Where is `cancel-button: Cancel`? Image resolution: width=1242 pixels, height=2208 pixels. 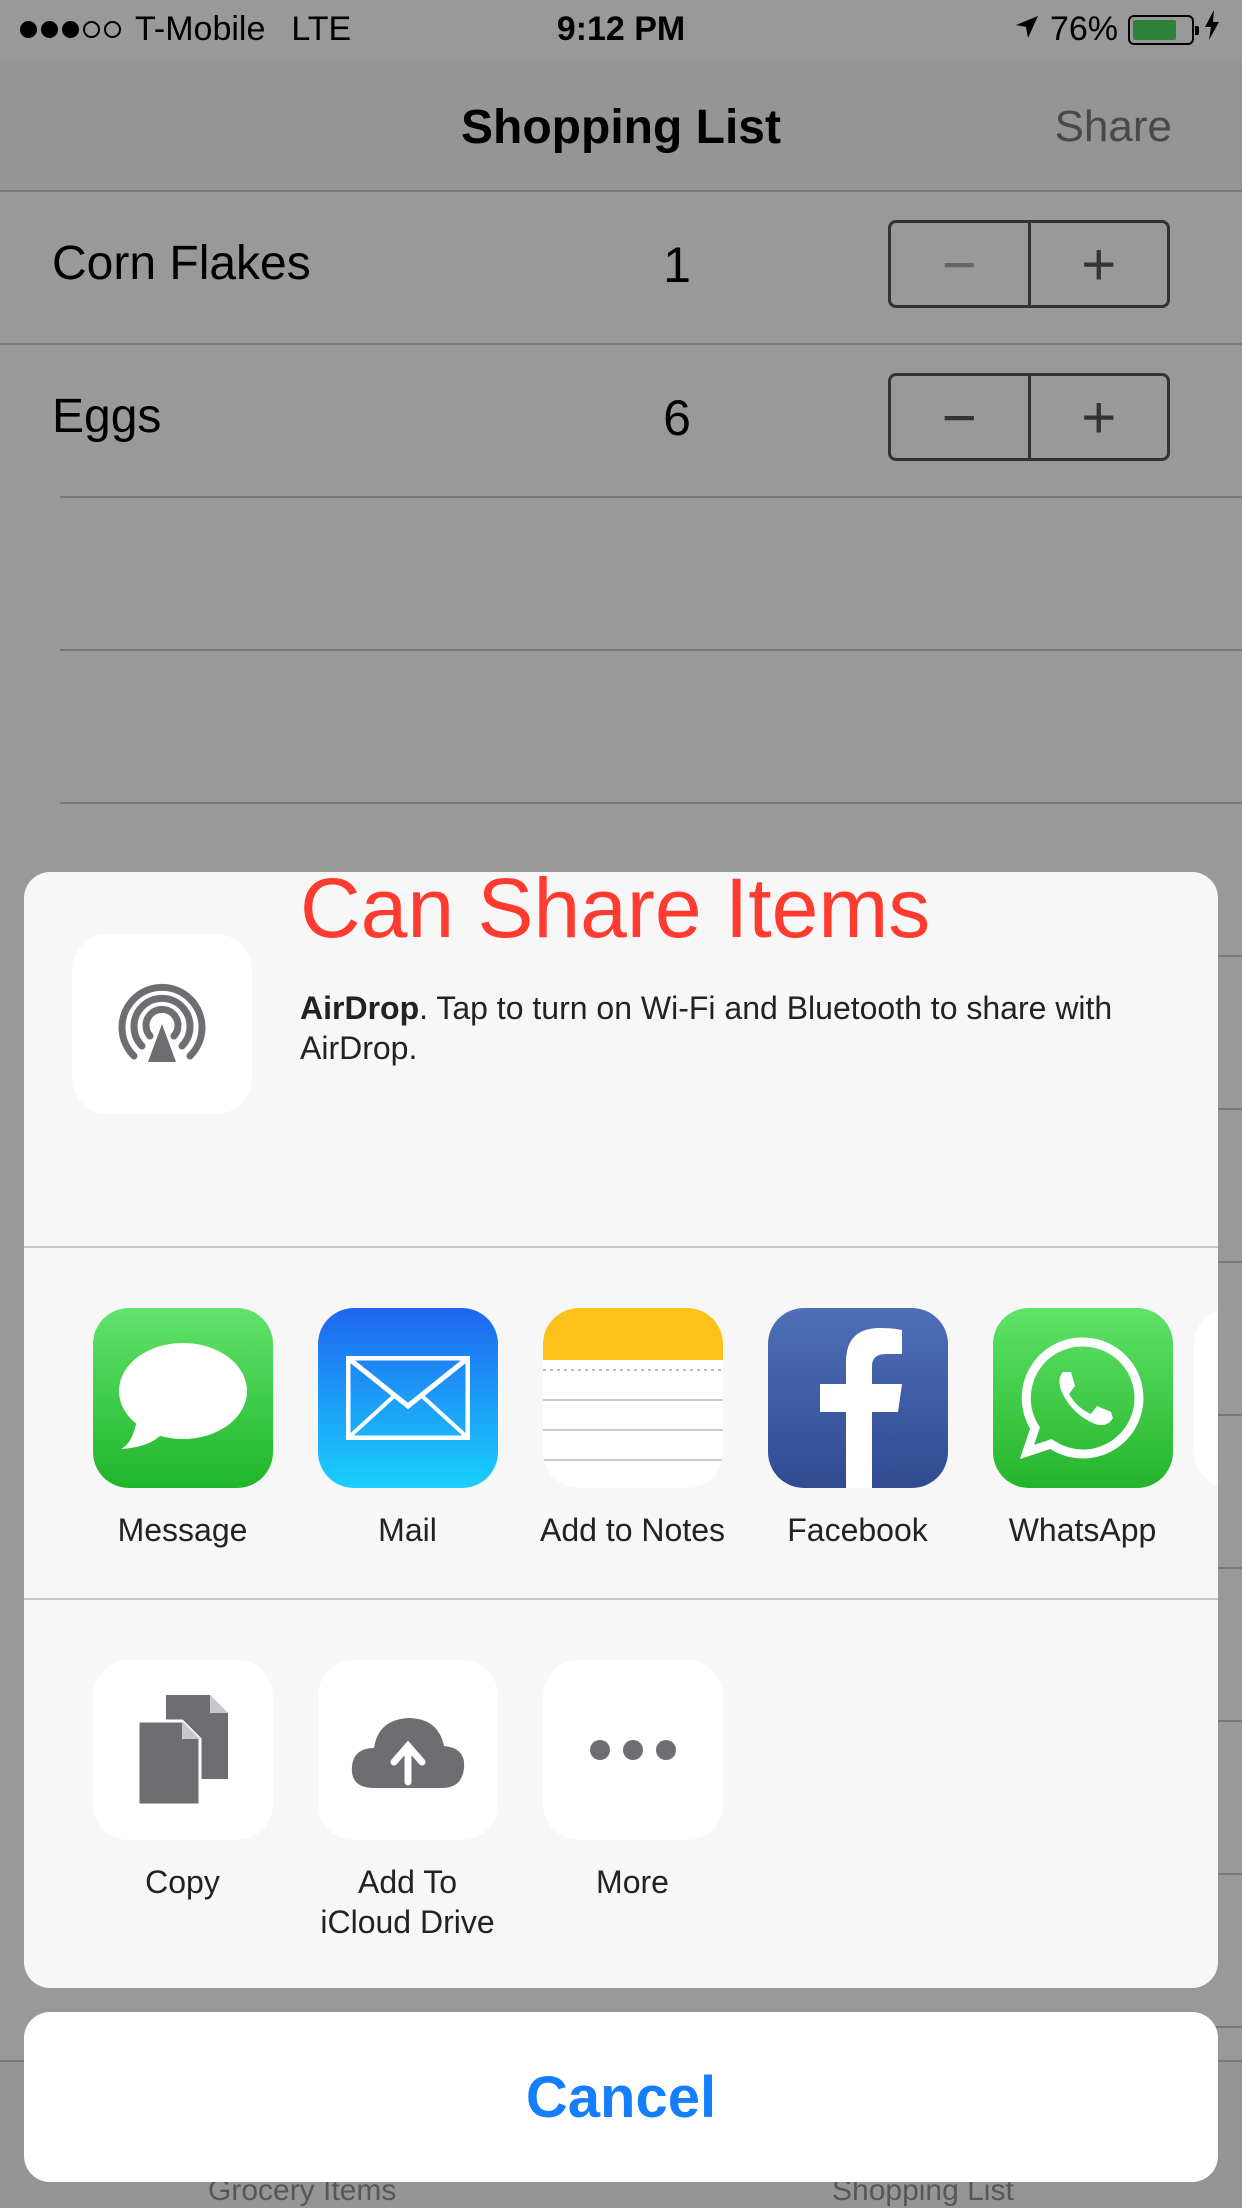
cancel-button: Cancel is located at coordinates (621, 2097).